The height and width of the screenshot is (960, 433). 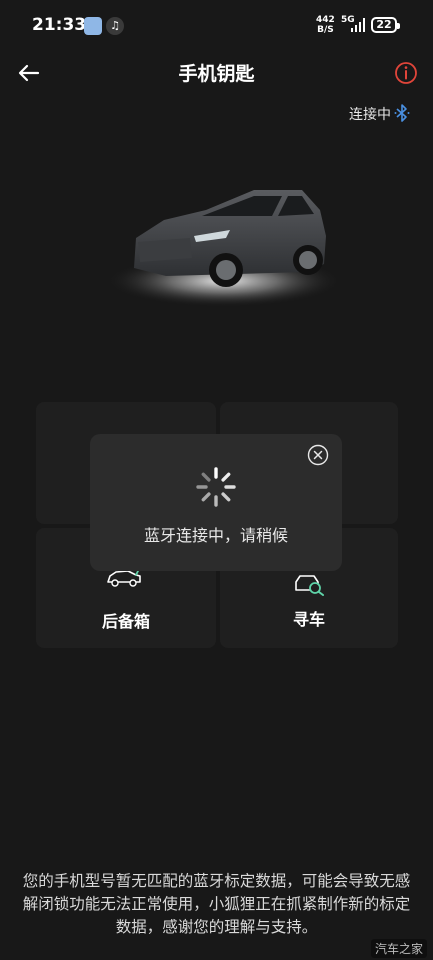 What do you see at coordinates (93, 26) in the screenshot?
I see `notification-app-icon` at bounding box center [93, 26].